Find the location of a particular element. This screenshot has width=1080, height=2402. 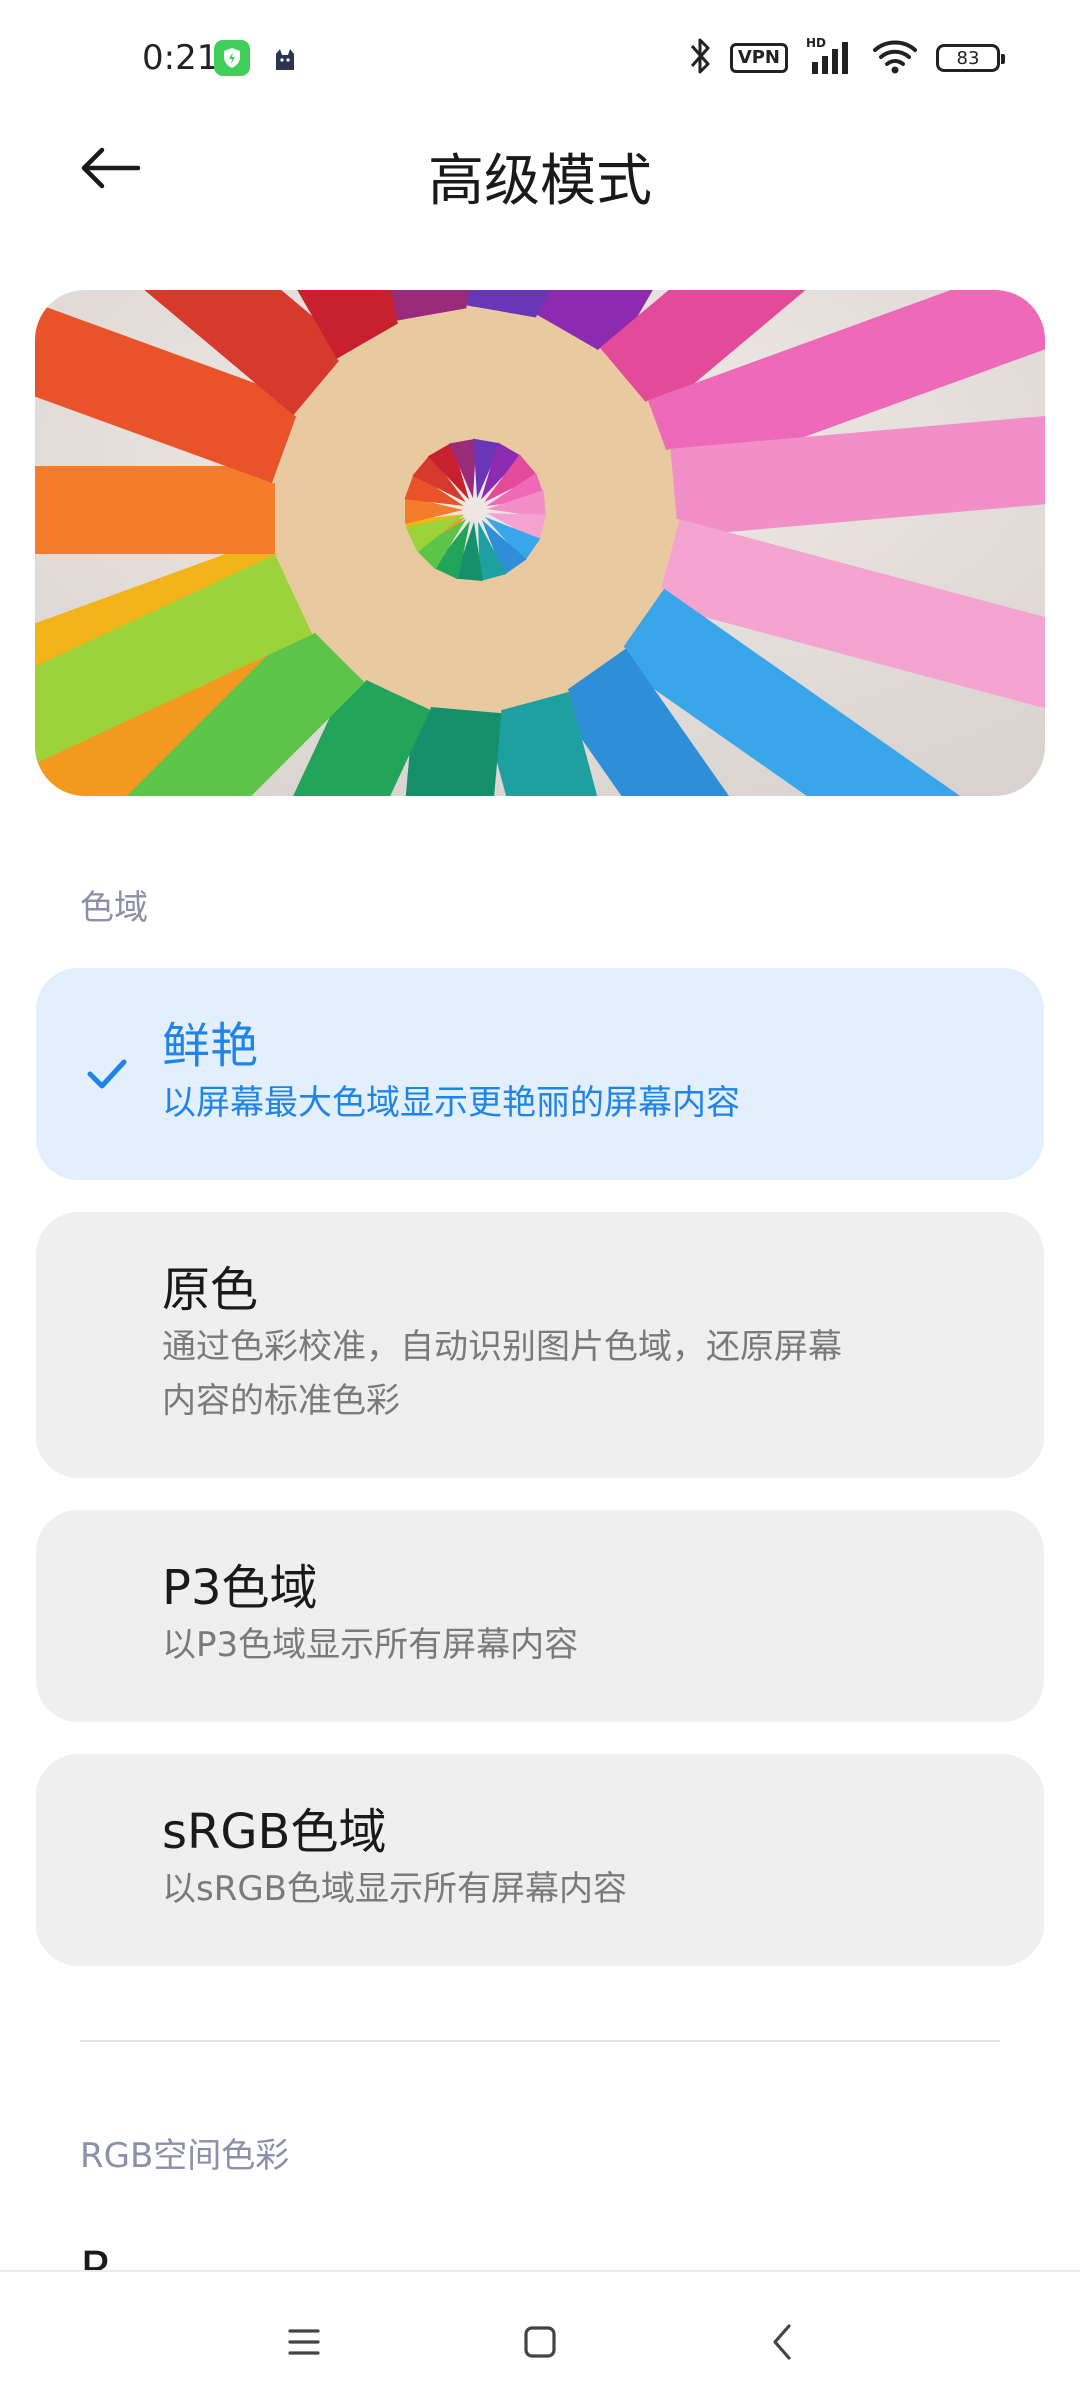

nav-back-button is located at coordinates (782, 2344).